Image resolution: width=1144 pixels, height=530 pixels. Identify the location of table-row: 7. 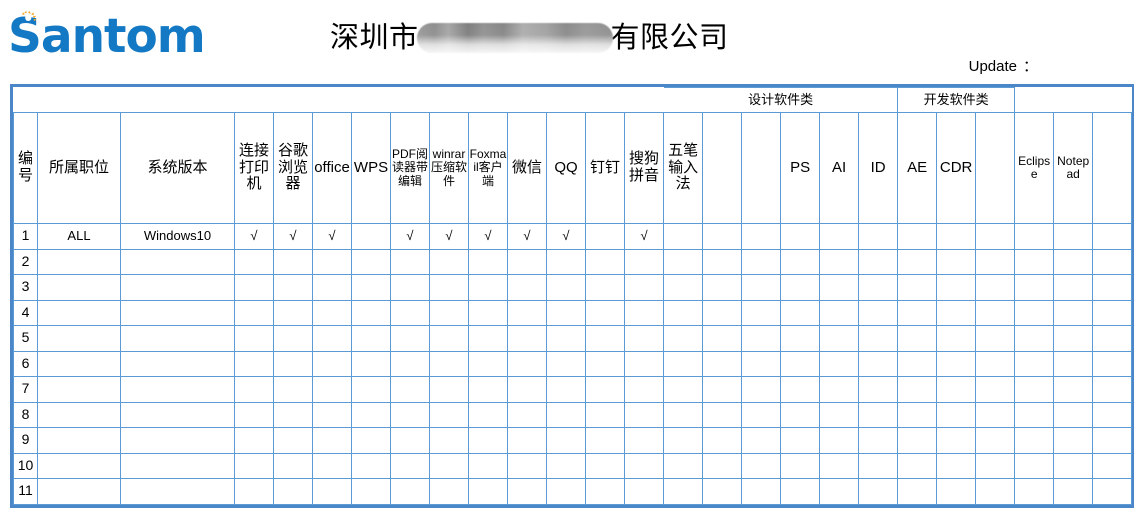
(573, 389).